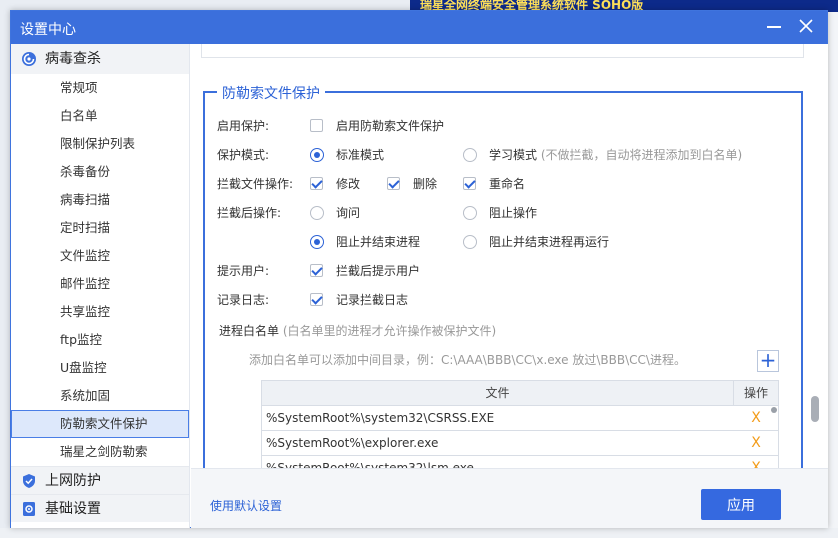 The width and height of the screenshot is (838, 538). Describe the element at coordinates (641, 155) in the screenshot. I see `mode-learn-note: (不做拦截，自动将进程添加到白名单)` at that location.